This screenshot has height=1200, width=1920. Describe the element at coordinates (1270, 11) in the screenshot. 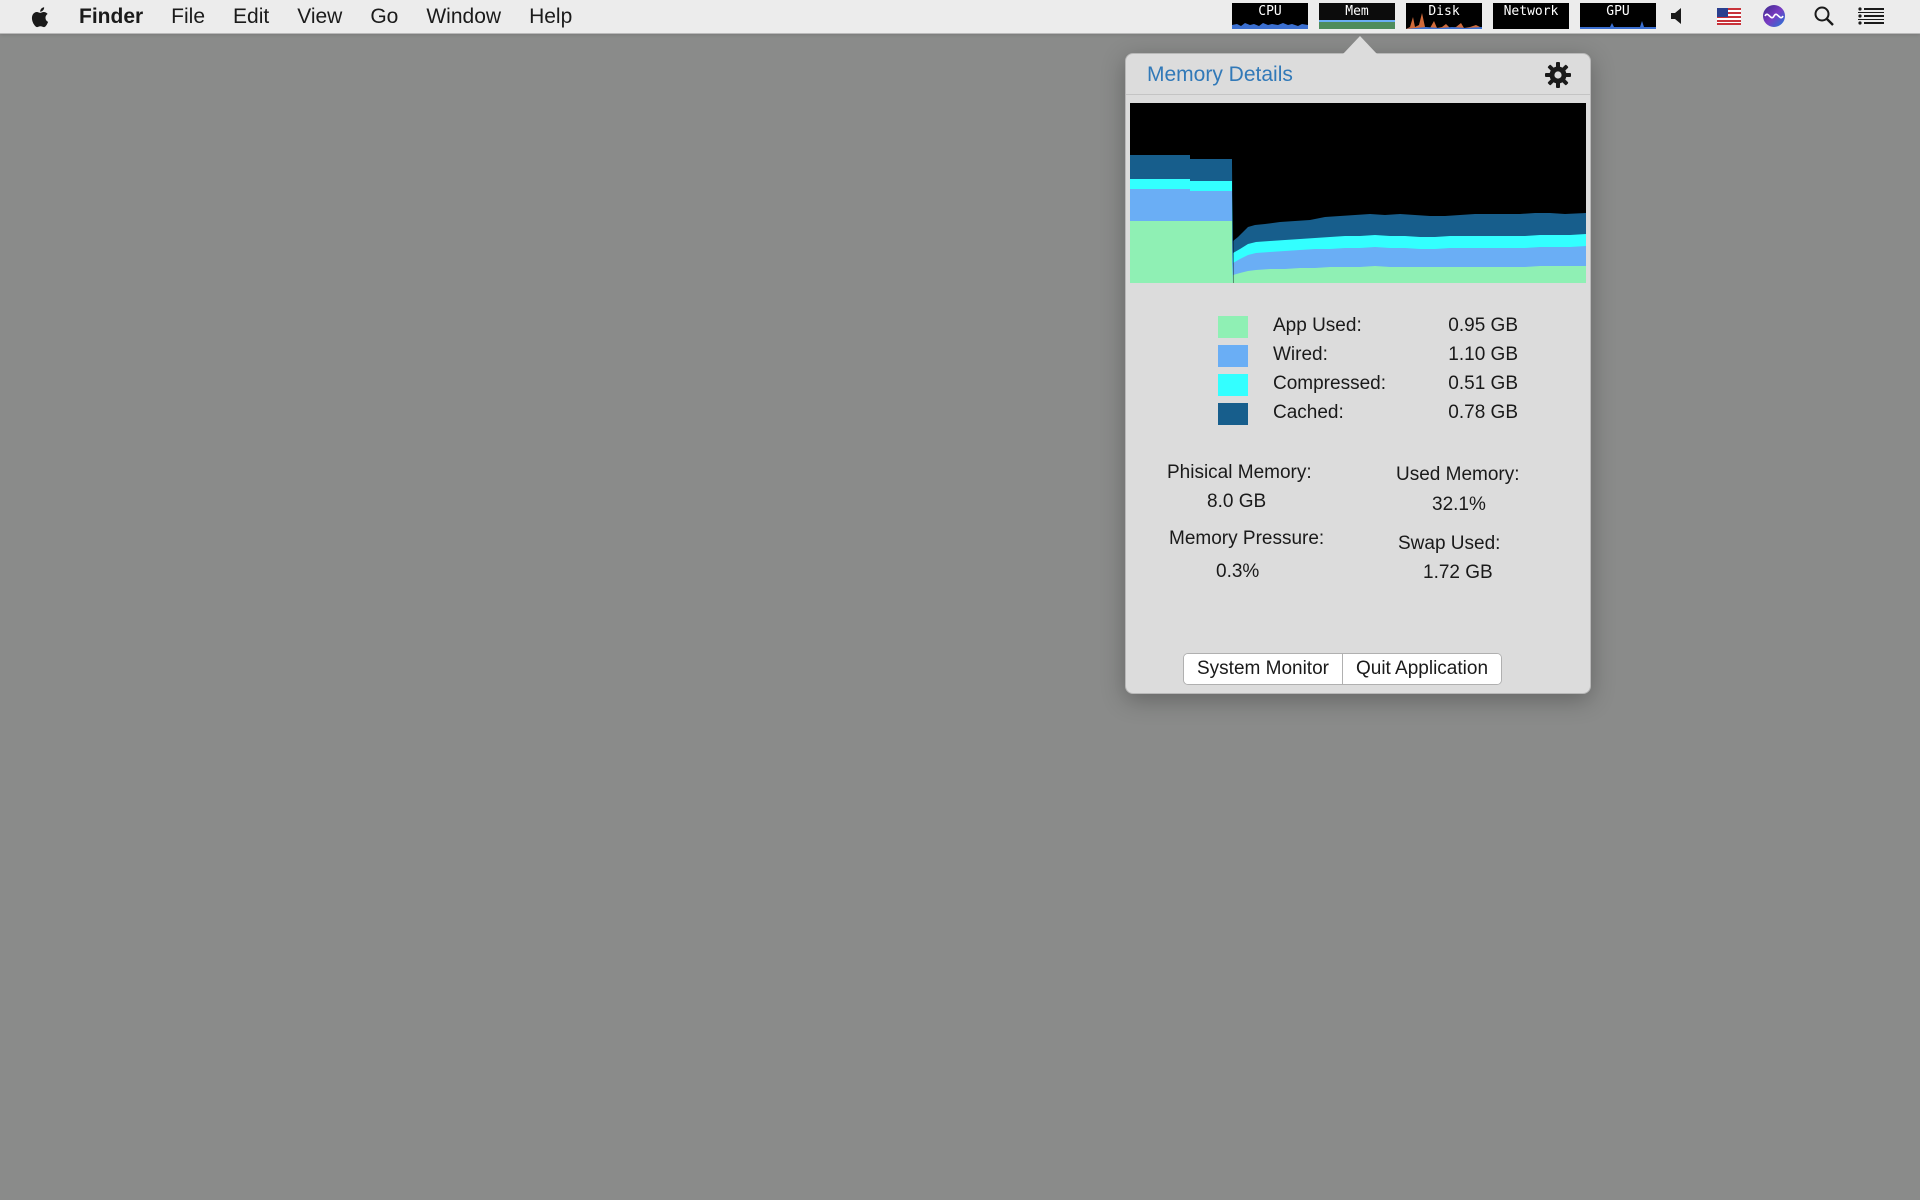

I see `cpu-meter-label: CPU` at that location.